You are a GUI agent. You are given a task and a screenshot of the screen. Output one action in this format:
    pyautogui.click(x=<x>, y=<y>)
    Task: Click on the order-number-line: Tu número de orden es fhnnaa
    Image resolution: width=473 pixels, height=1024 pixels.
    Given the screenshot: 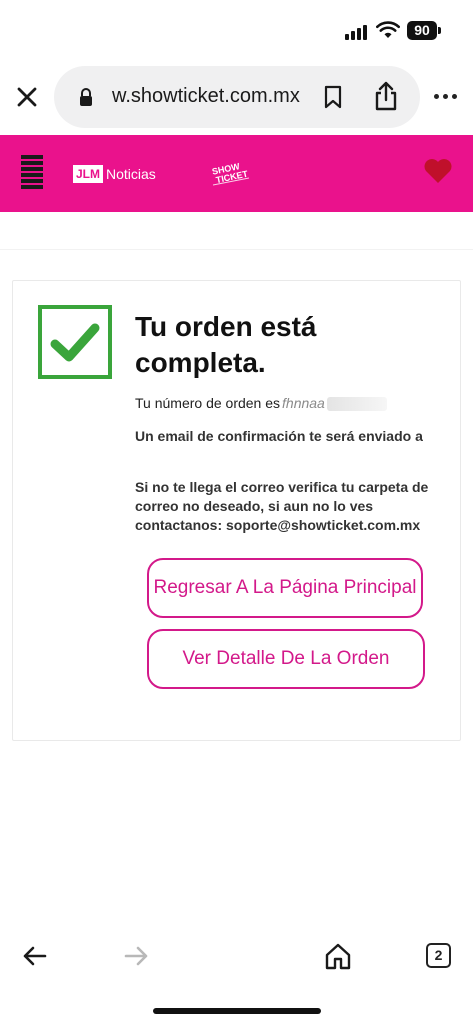 What is the action you would take?
    pyautogui.click(x=261, y=403)
    